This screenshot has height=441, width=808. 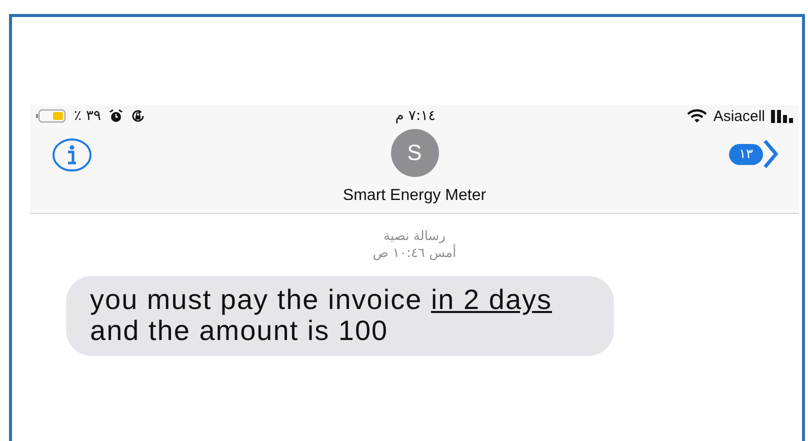 I want to click on signal-icon, so click(x=783, y=116).